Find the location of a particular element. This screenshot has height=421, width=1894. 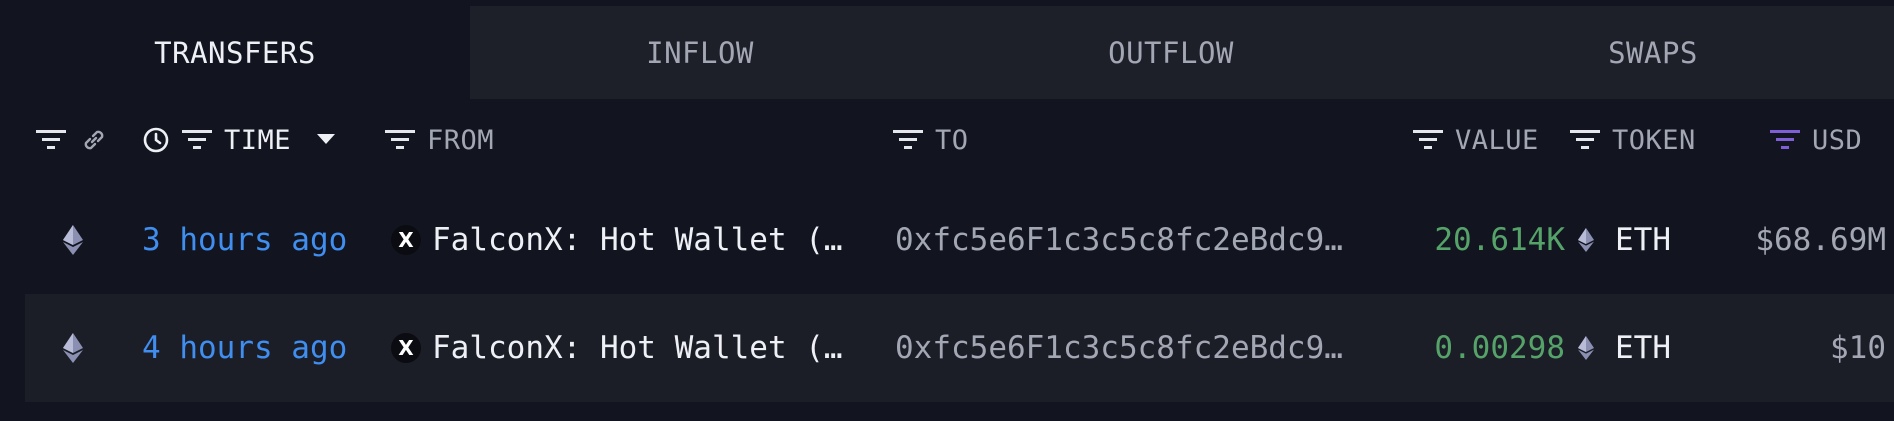

token-label: TOKEN is located at coordinates (1654, 140).